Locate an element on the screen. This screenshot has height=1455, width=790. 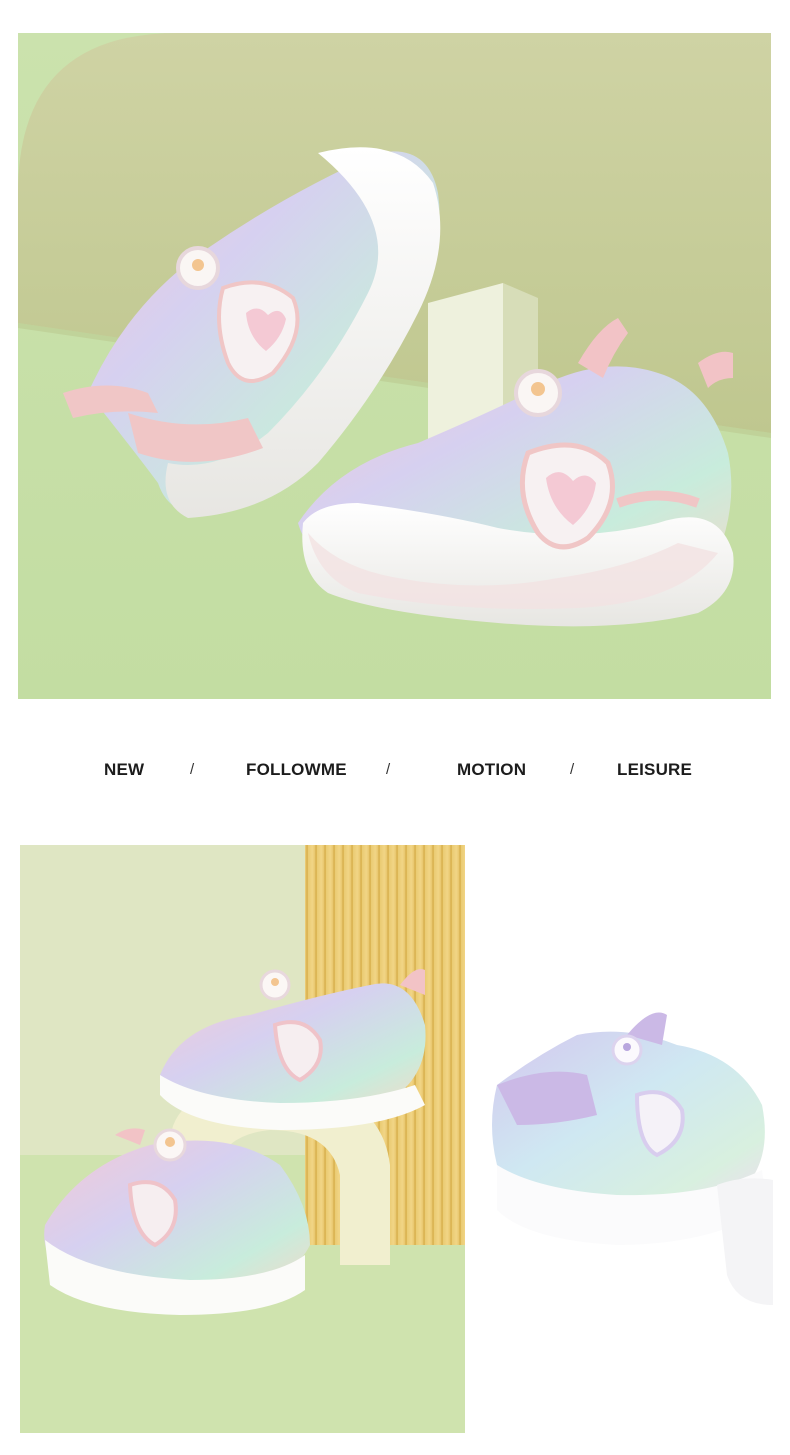
tagline-word-followme: FOLLOWME is located at coordinates (296, 769).